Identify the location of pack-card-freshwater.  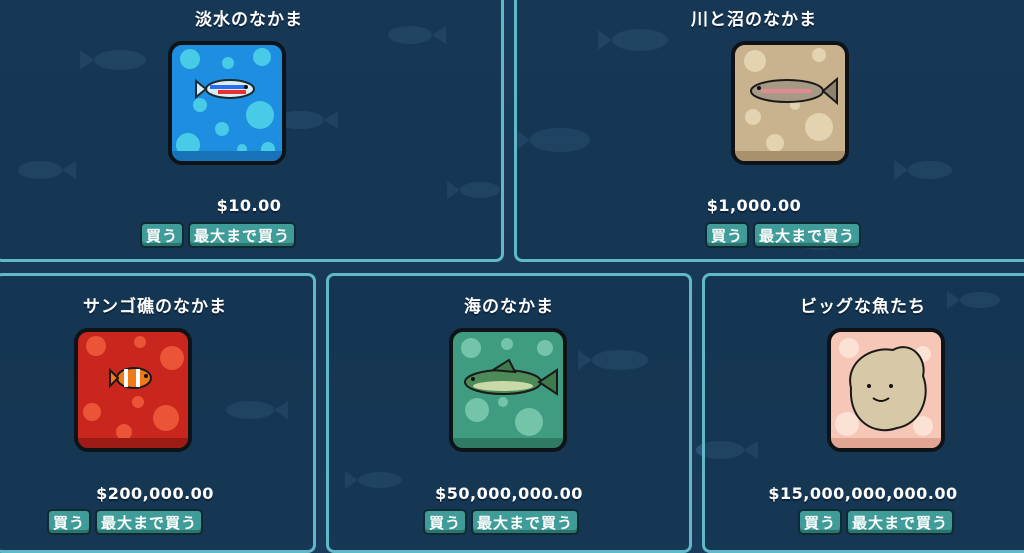
(227, 103).